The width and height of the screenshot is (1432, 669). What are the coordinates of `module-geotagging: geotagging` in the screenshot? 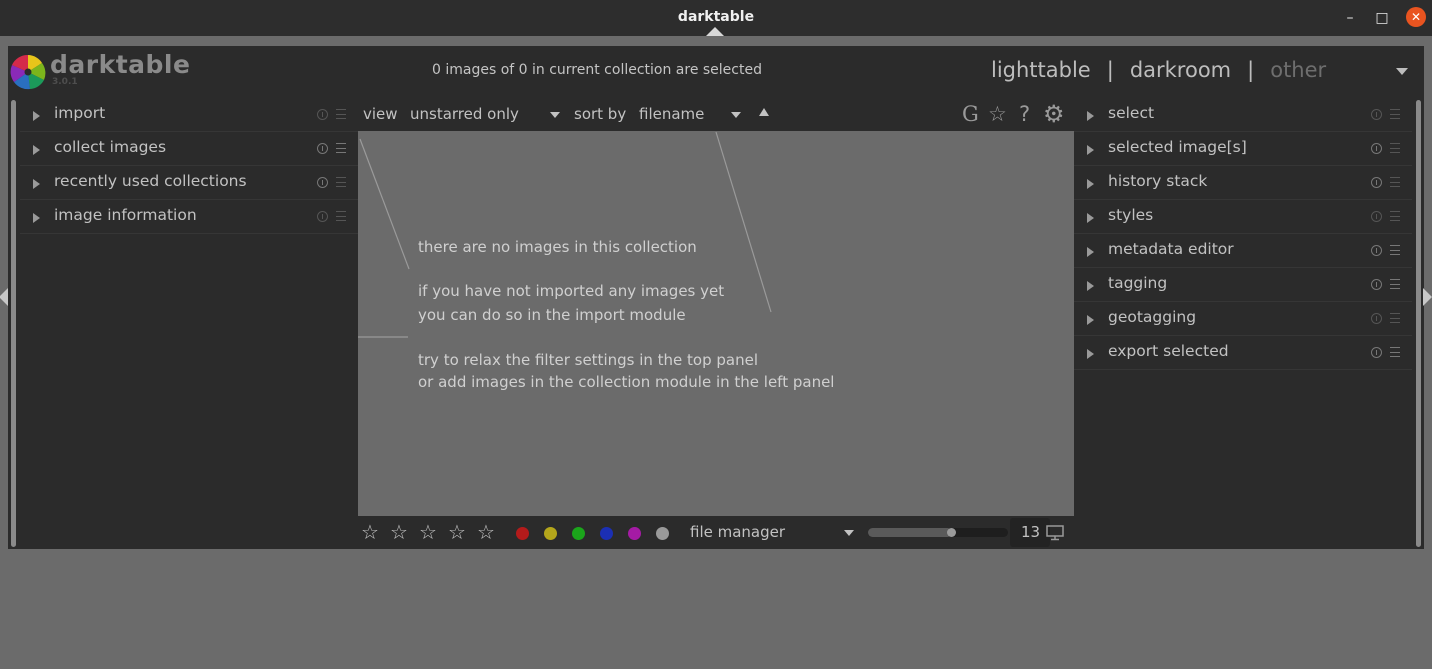 It's located at (1243, 319).